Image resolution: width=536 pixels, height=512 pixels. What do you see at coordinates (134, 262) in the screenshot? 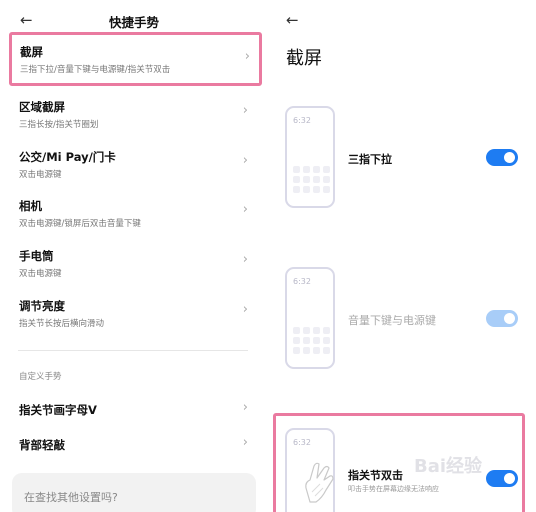
I see `list-item-flashlight: 手电筒 双击电源键 ›` at bounding box center [134, 262].